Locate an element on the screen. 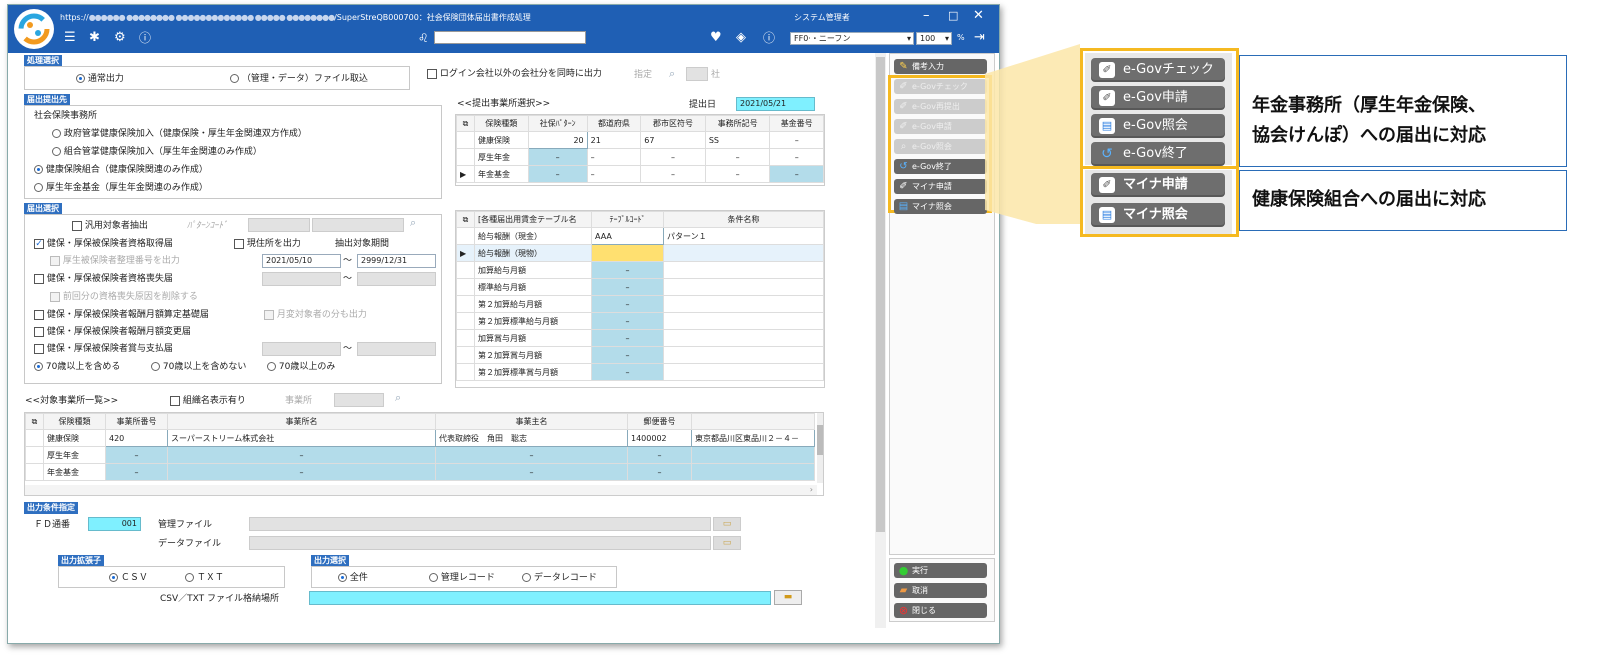  maximize-icon: □ is located at coordinates (953, 16).